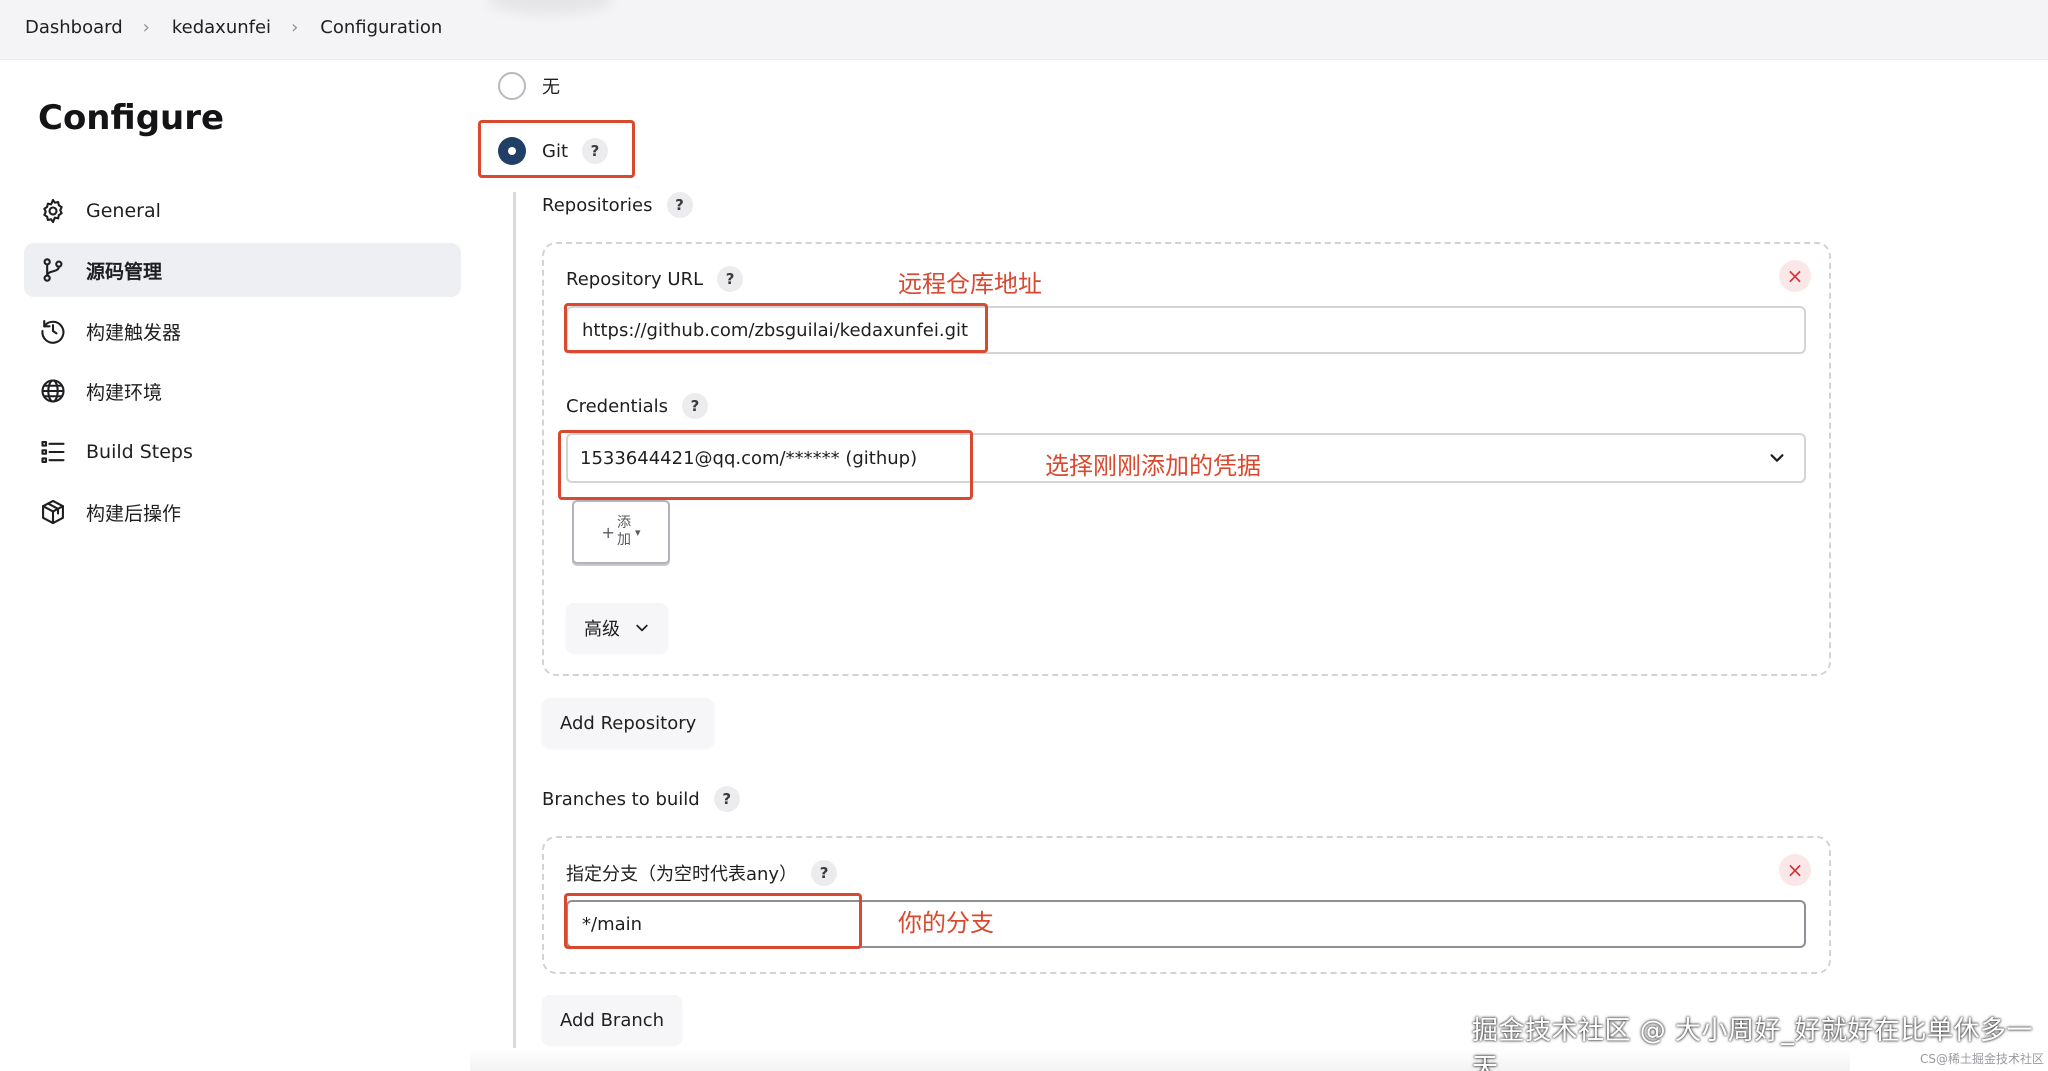 The height and width of the screenshot is (1071, 2048). I want to click on repositories-label-text: Repositories, so click(597, 205).